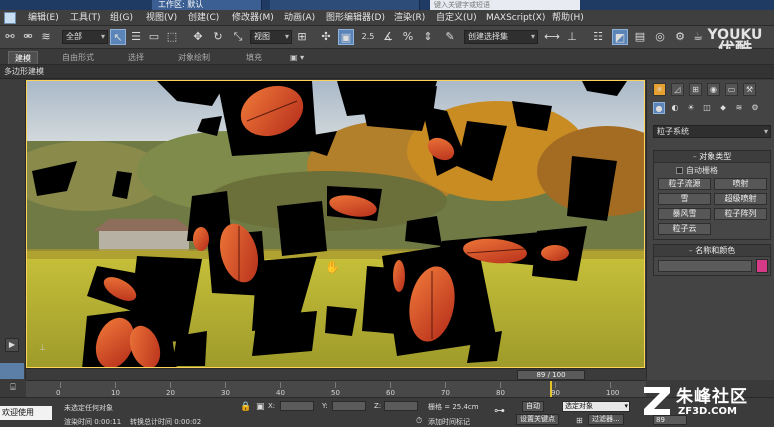 Image resolution: width=774 pixels, height=427 pixels. Describe the element at coordinates (712, 251) in the screenshot. I see `name-color-title: 名称和颜色` at that location.